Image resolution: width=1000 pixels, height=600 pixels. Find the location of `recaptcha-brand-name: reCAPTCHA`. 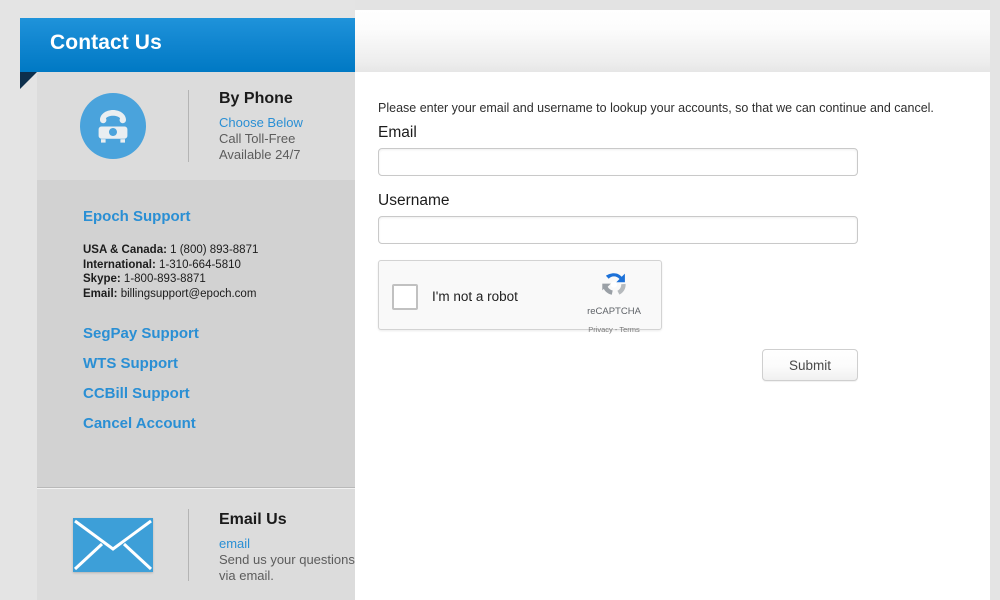

recaptcha-brand-name: reCAPTCHA is located at coordinates (614, 311).